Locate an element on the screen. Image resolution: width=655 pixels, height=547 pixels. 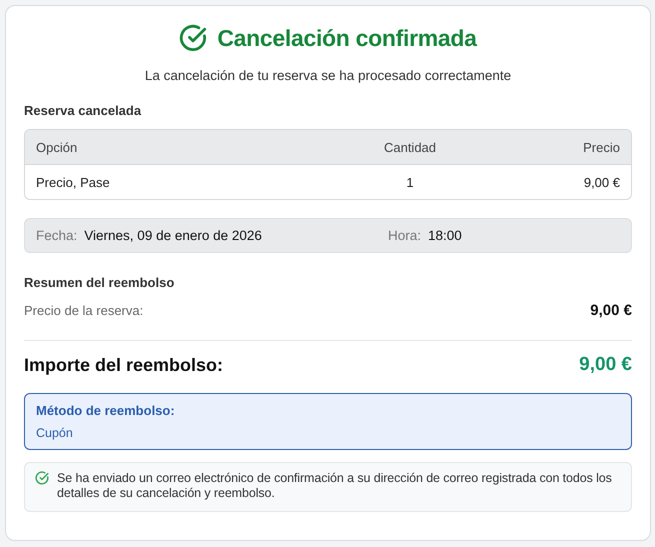
subtitle: La cancelación de tu reserva se ha procesado correctamente is located at coordinates (328, 75).